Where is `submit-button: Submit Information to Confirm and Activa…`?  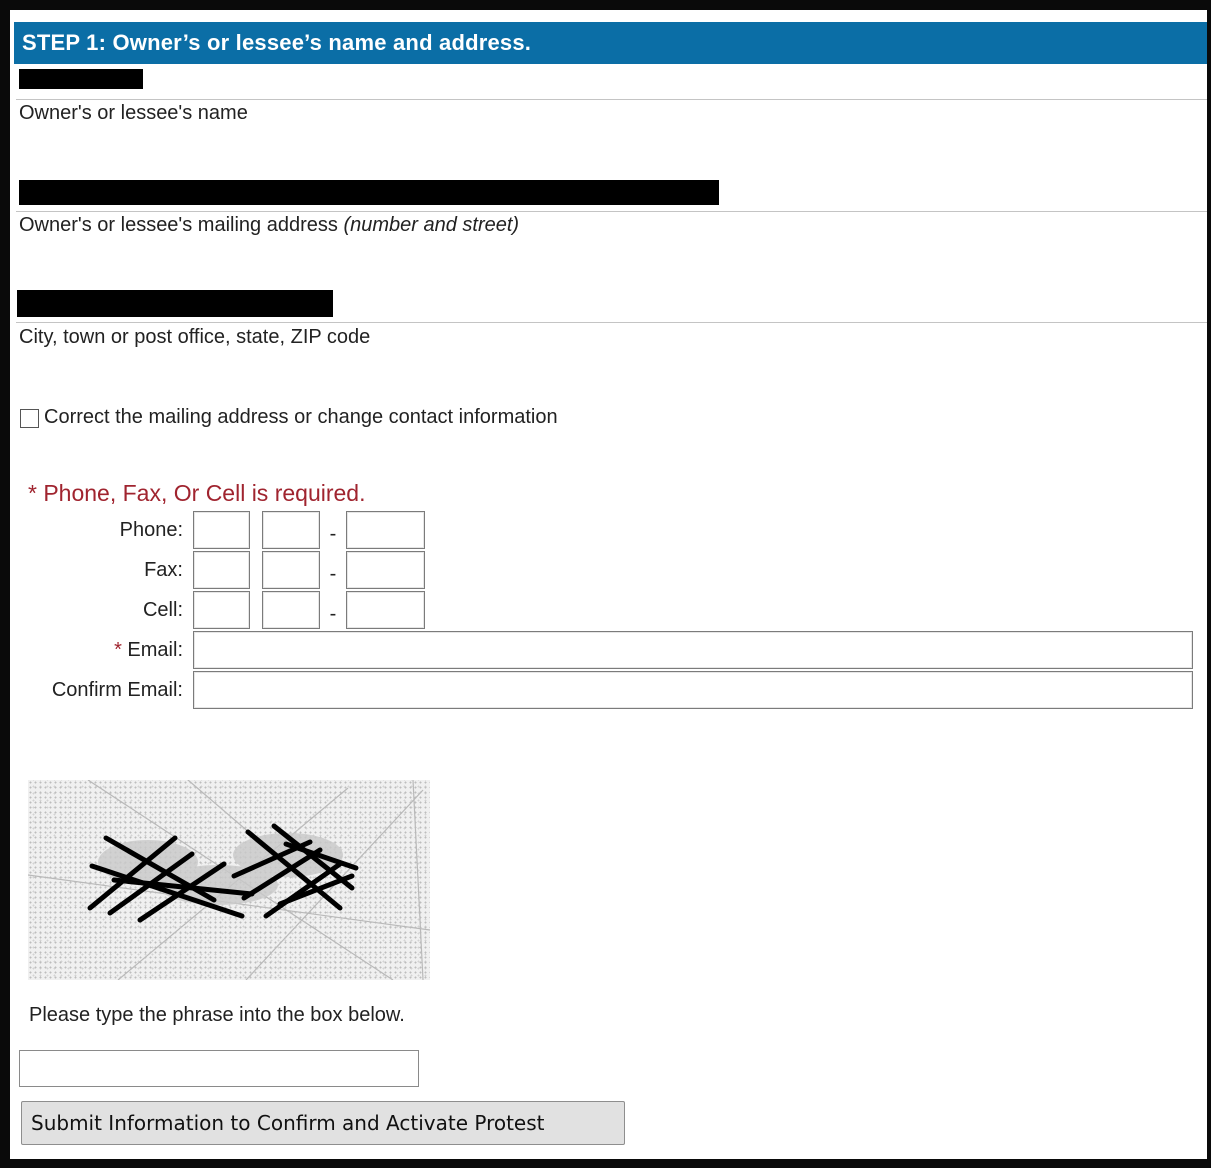
submit-button: Submit Information to Confirm and Activa… is located at coordinates (323, 1123).